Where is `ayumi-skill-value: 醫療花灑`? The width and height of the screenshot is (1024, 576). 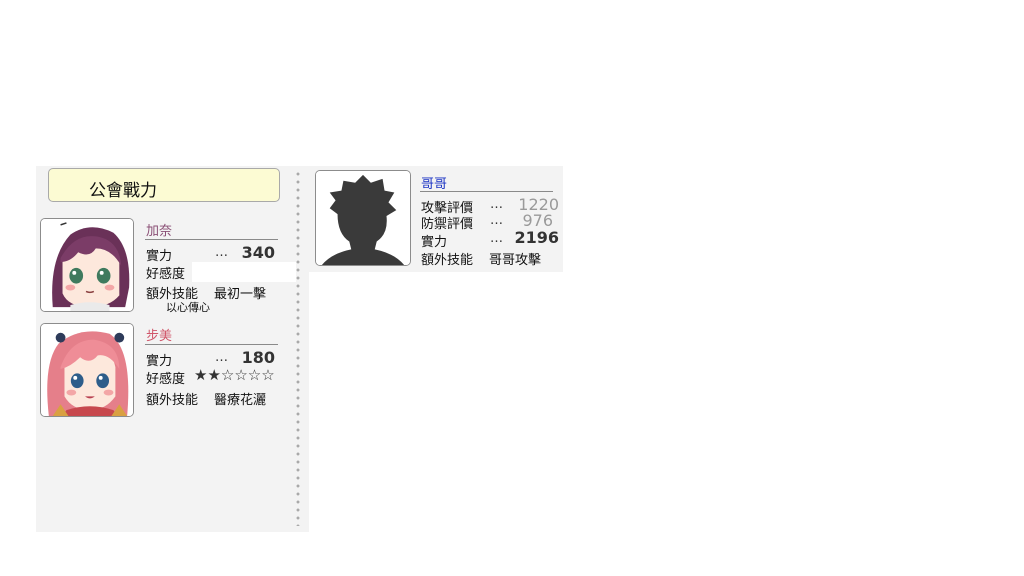 ayumi-skill-value: 醫療花灑 is located at coordinates (240, 400).